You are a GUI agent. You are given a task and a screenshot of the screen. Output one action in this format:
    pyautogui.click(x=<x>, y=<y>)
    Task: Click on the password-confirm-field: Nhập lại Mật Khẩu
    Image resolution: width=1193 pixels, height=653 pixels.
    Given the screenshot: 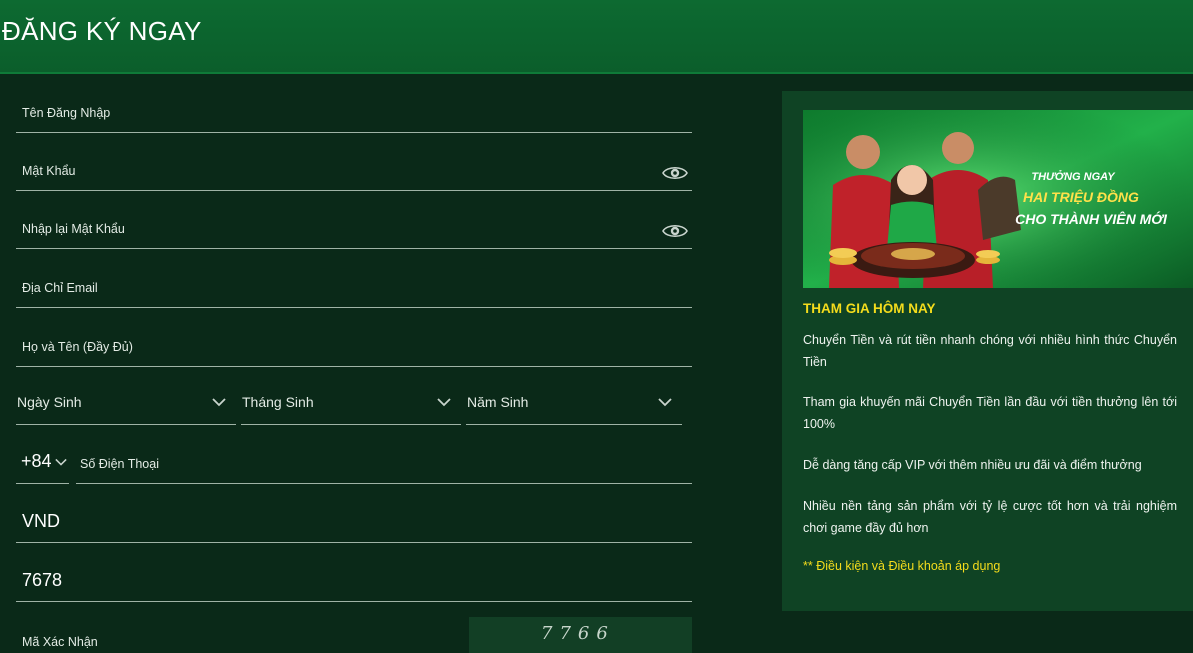 What is the action you would take?
    pyautogui.click(x=354, y=219)
    